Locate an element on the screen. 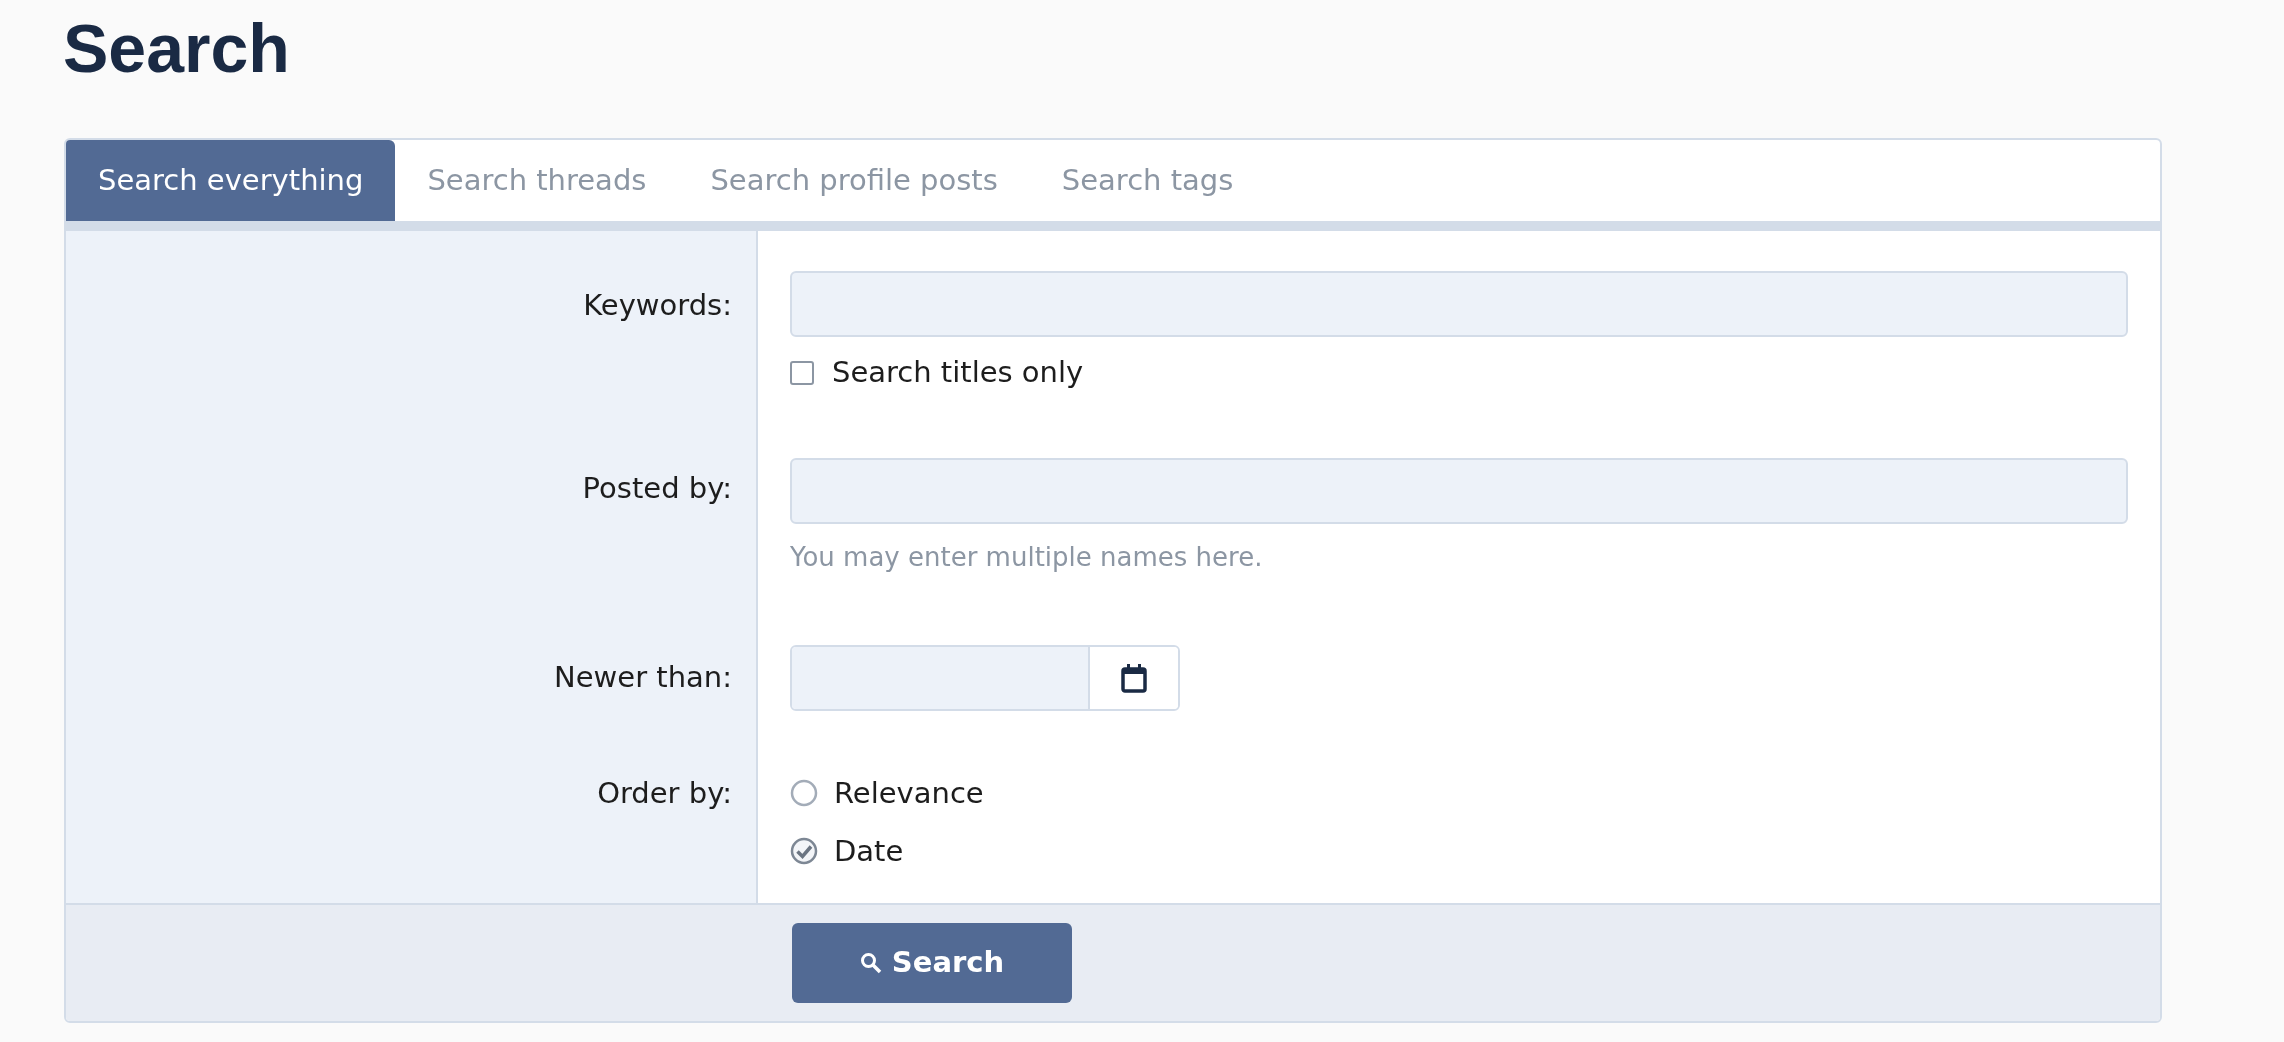 The height and width of the screenshot is (1042, 2284). date-field is located at coordinates (985, 677).